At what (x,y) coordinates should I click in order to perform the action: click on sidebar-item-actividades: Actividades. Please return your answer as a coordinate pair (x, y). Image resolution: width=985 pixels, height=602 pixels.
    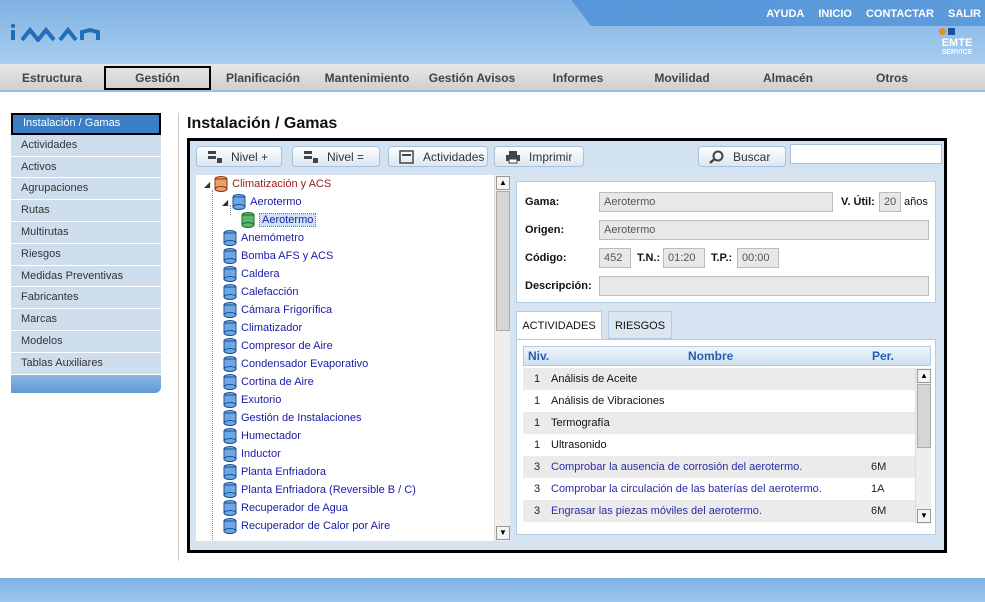
    Looking at the image, I should click on (86, 145).